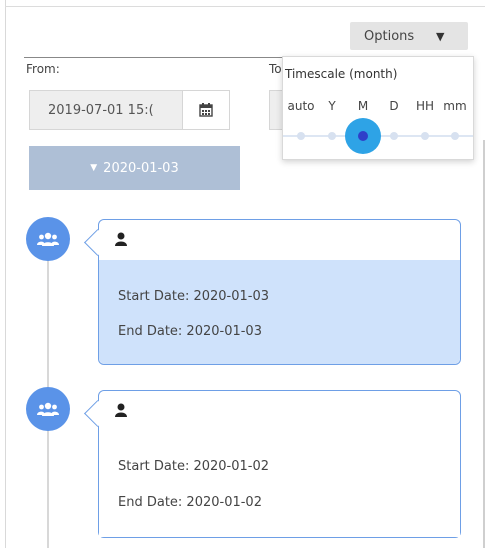  What do you see at coordinates (275, 69) in the screenshot?
I see `to-label: To` at bounding box center [275, 69].